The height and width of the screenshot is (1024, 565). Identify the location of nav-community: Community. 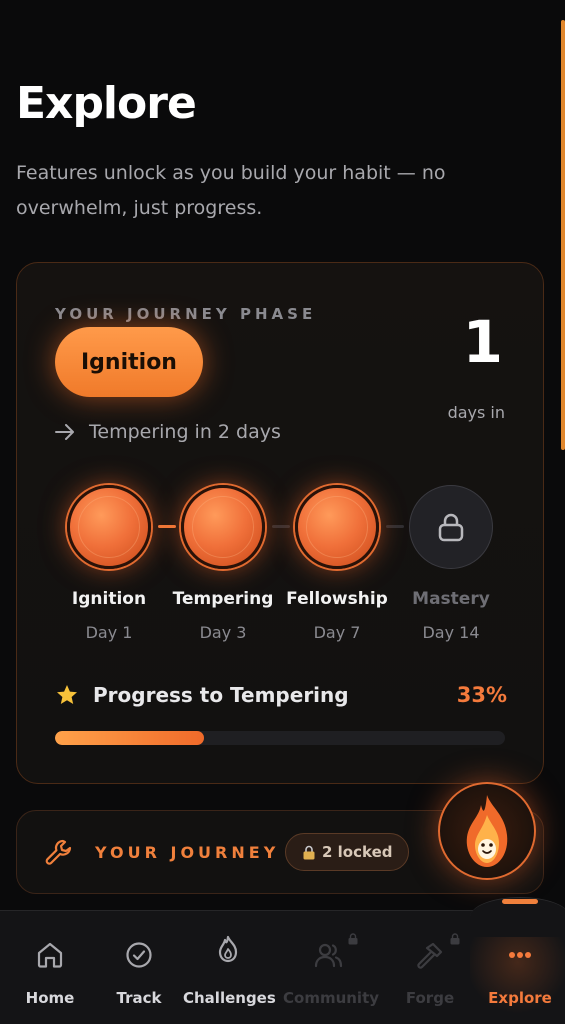
(331, 967).